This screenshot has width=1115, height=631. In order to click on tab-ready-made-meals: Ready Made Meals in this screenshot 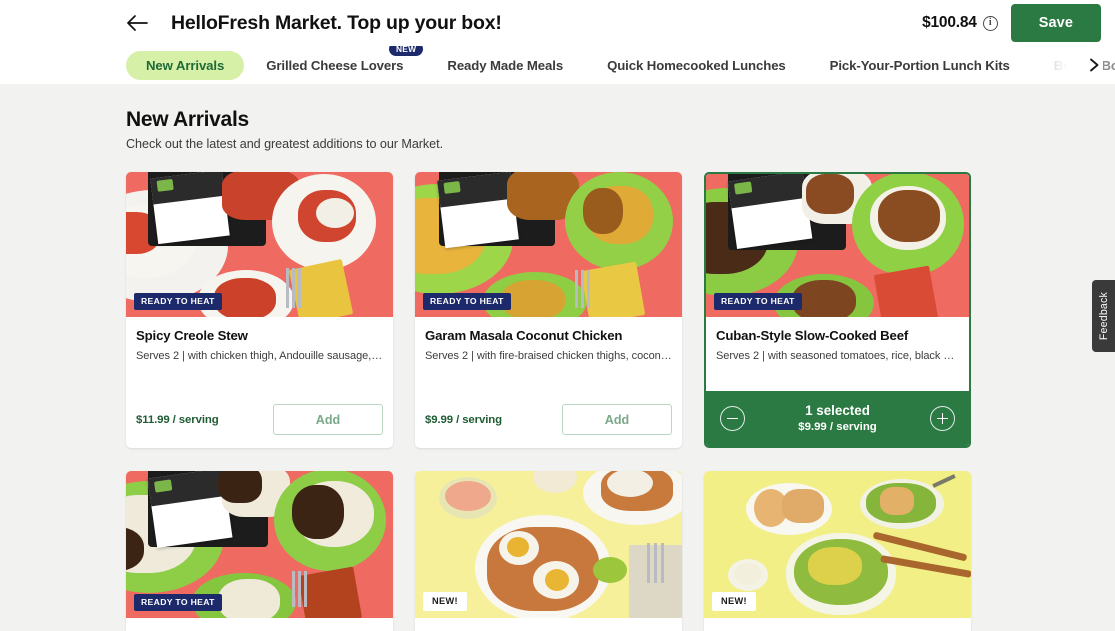, I will do `click(505, 65)`.